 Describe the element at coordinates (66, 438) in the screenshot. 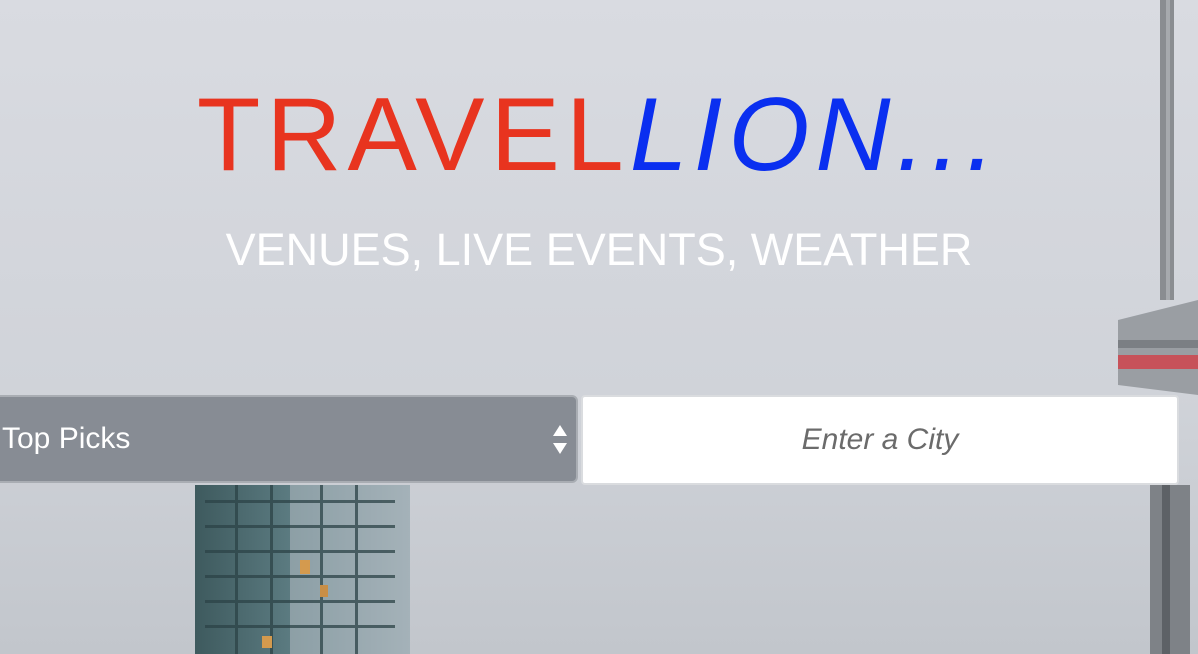

I see `category-select-value: Top Picks` at that location.